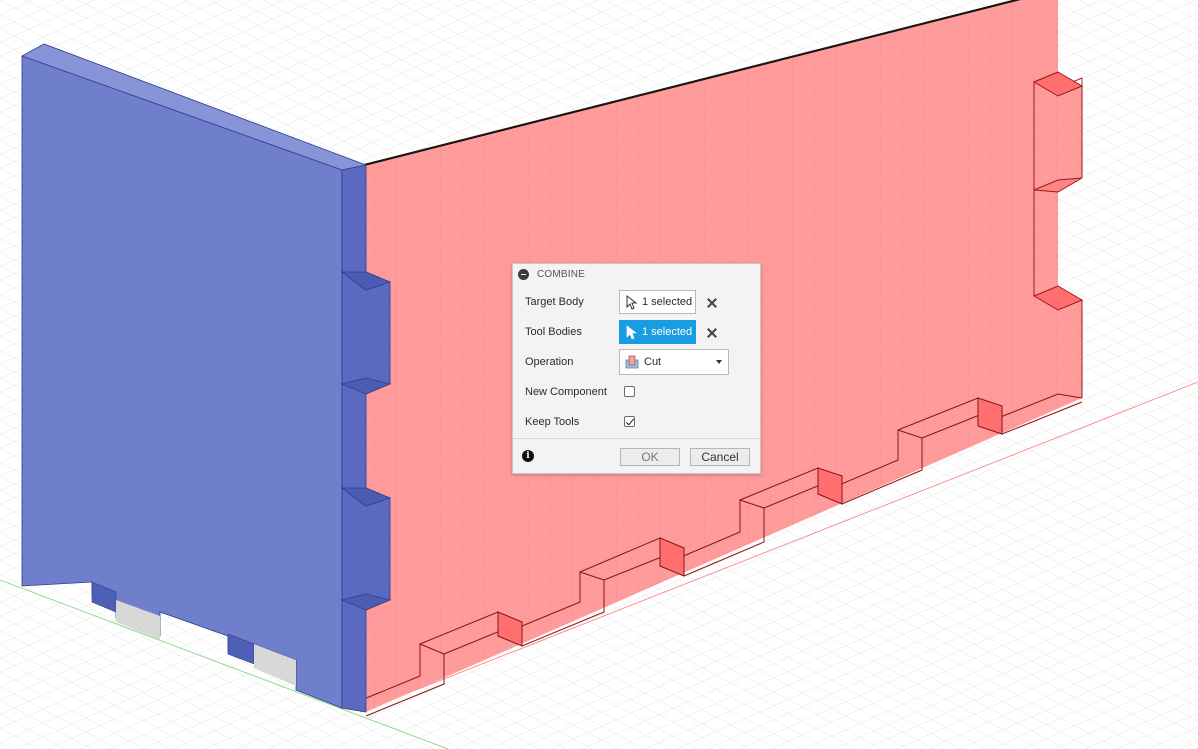 This screenshot has height=749, width=1198. What do you see at coordinates (636, 438) in the screenshot?
I see `dialog-divider` at bounding box center [636, 438].